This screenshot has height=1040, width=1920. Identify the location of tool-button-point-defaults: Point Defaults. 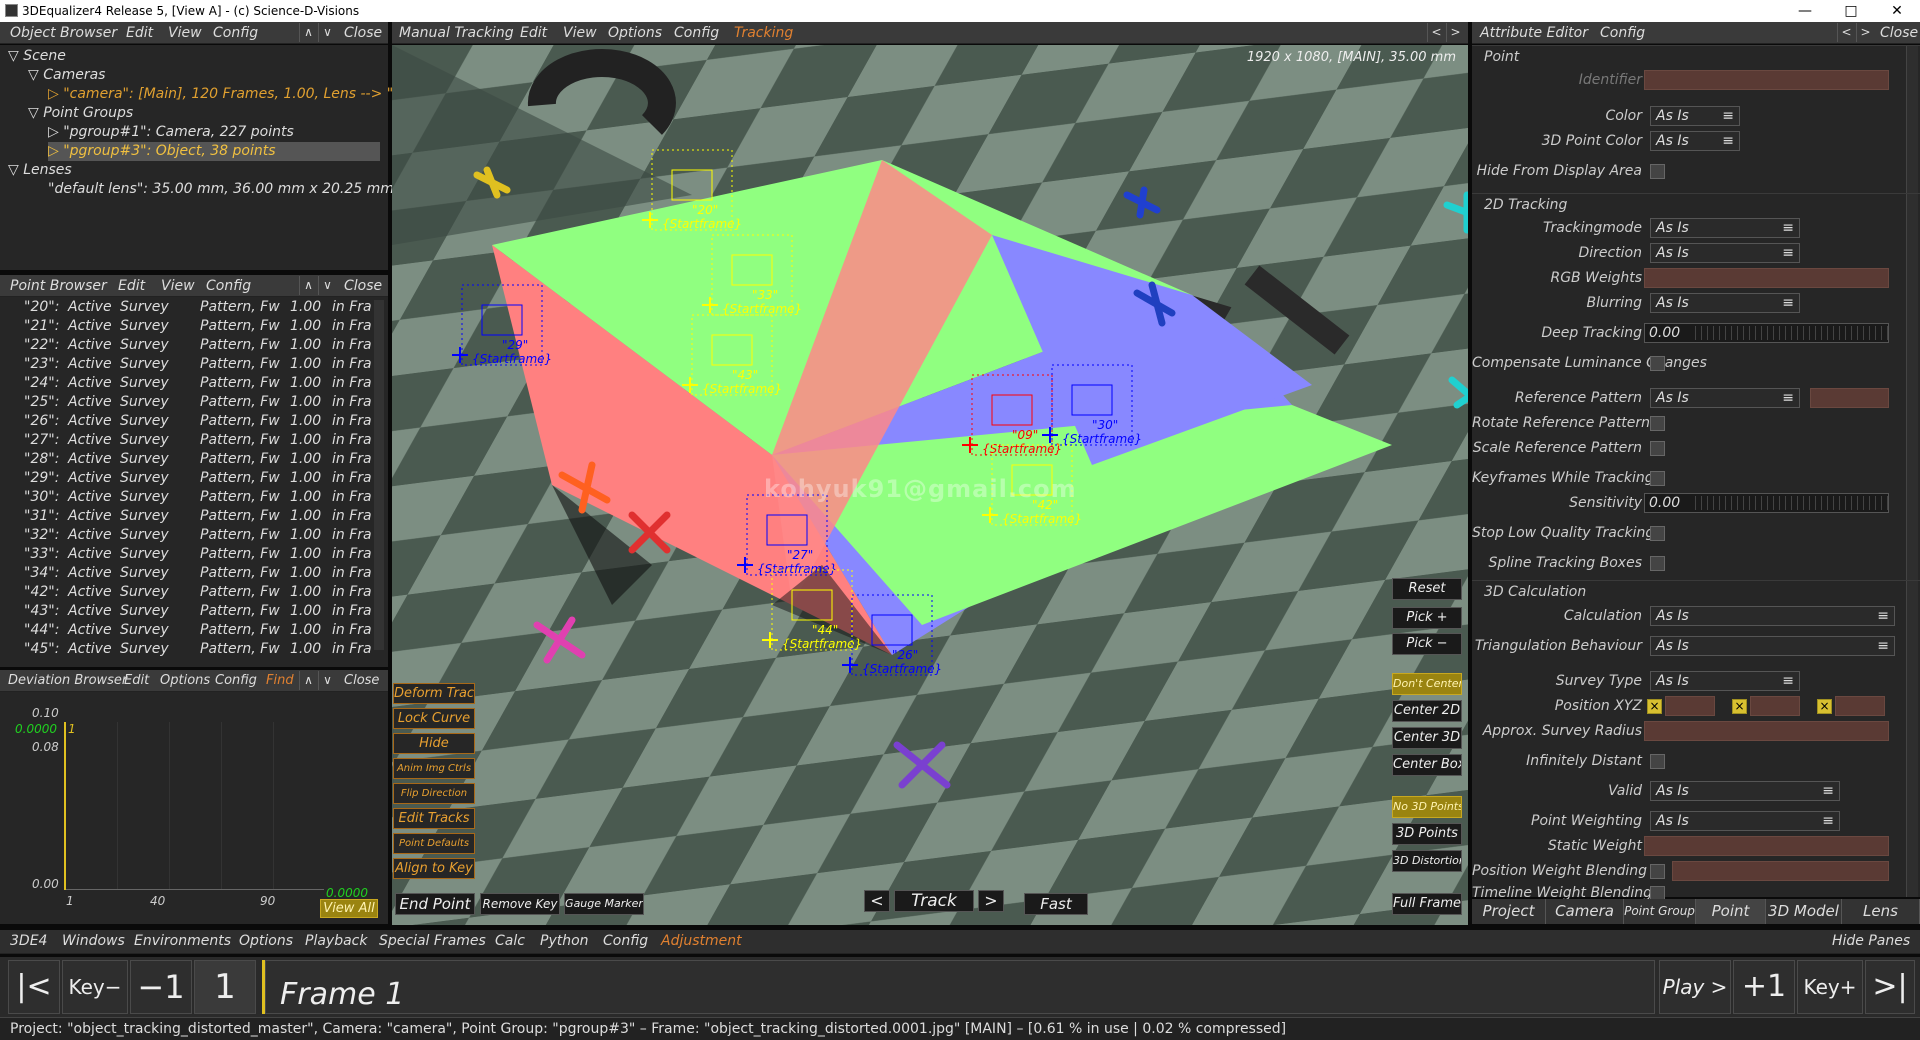
(434, 843).